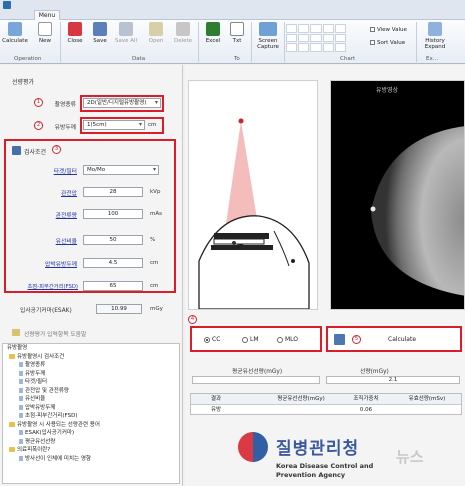 The height and width of the screenshot is (486, 465). Describe the element at coordinates (47, 15) in the screenshot. I see `tab-menu: Menu` at that location.